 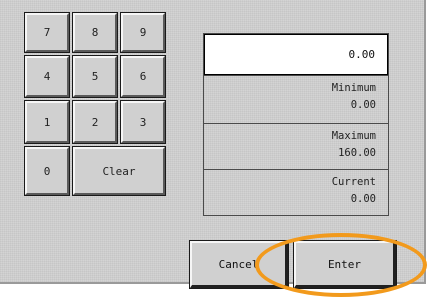 I want to click on key-4: 4, so click(x=47, y=76).